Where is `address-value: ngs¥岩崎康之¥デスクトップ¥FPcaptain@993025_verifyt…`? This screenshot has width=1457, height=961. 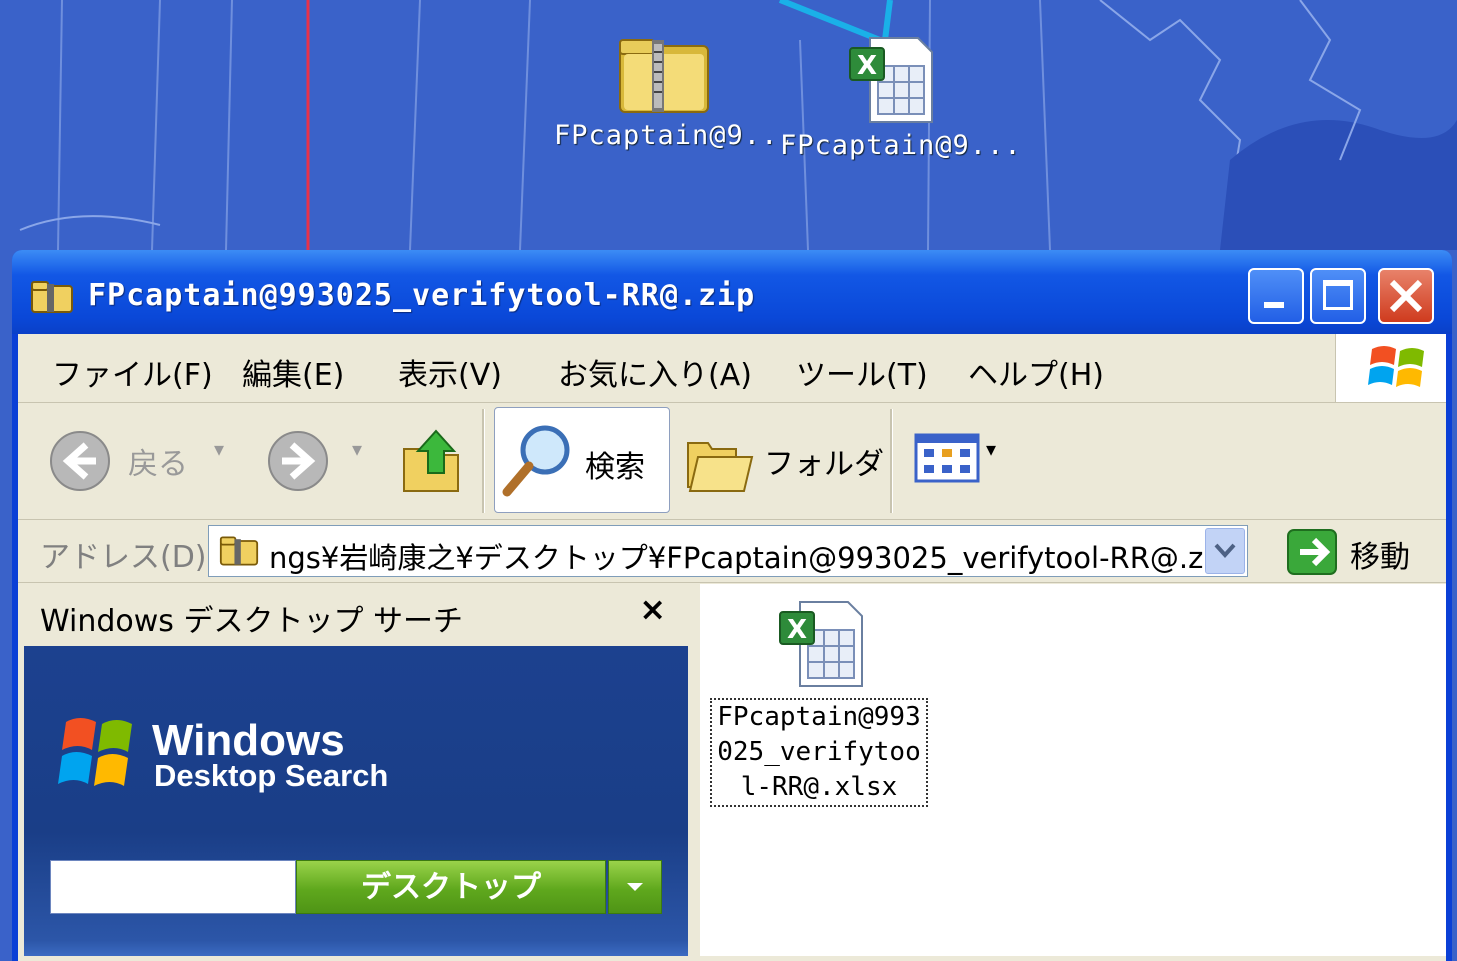 address-value: ngs¥岩崎康之¥デスクトップ¥FPcaptain@993025_verifyt… is located at coordinates (749, 558).